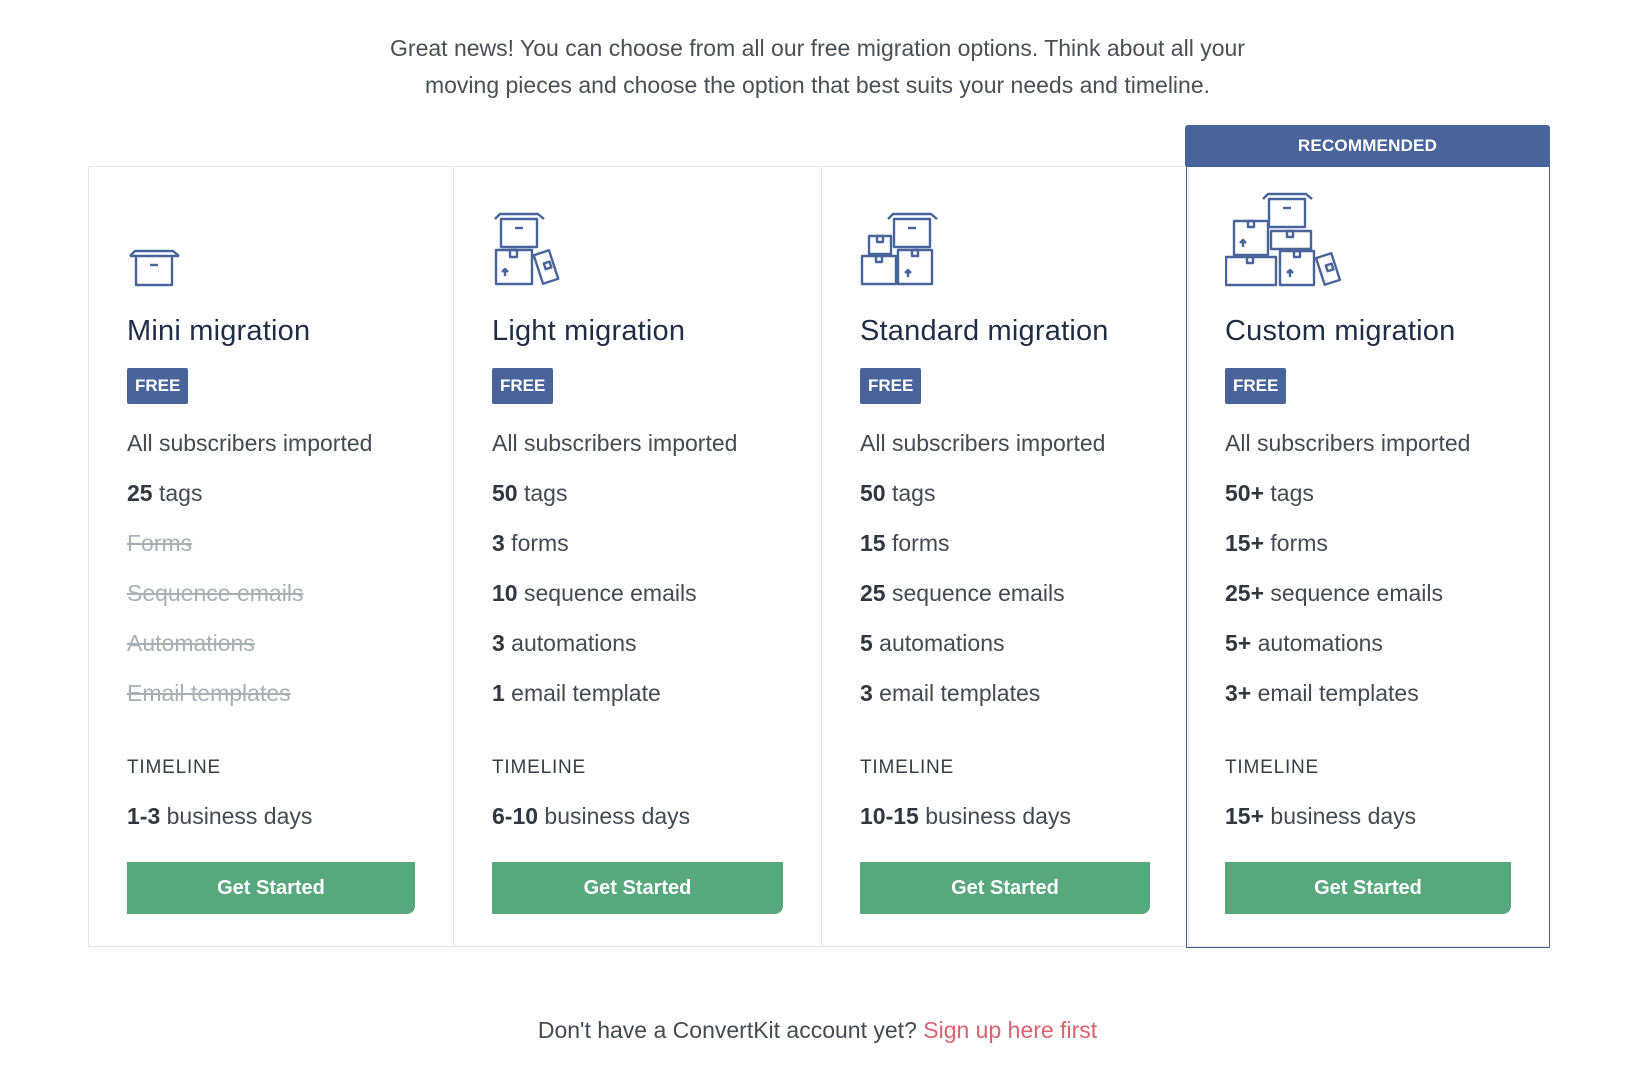 Image resolution: width=1635 pixels, height=1090 pixels. What do you see at coordinates (614, 704) in the screenshot?
I see `feature-item: 1 email template` at bounding box center [614, 704].